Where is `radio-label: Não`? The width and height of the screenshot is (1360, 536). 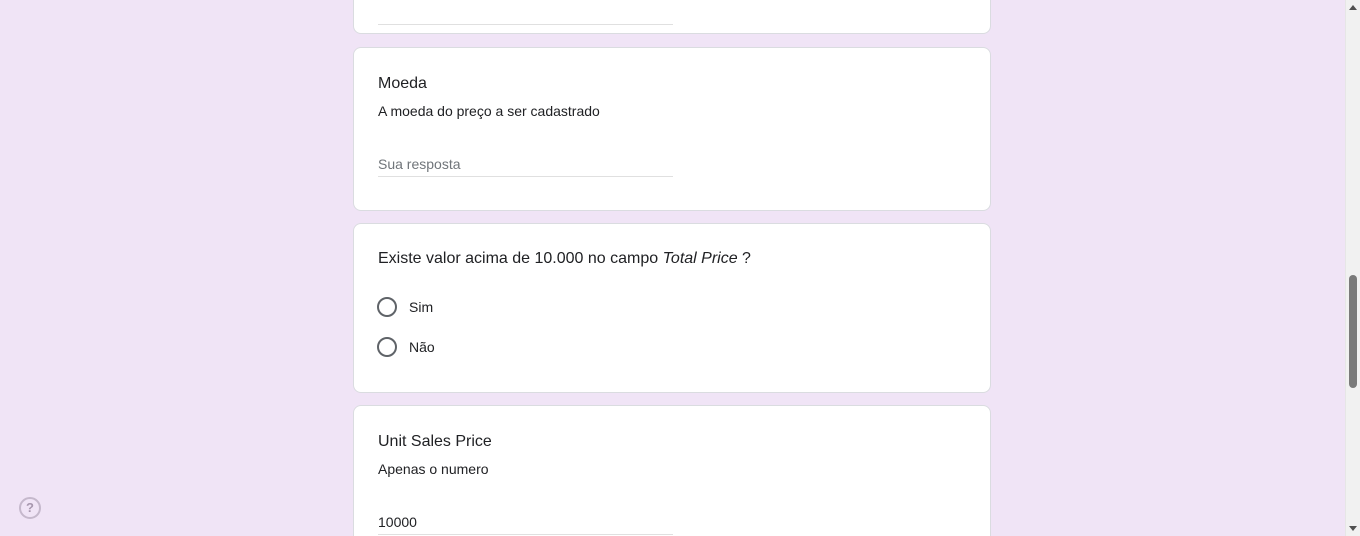
radio-label: Não is located at coordinates (422, 347).